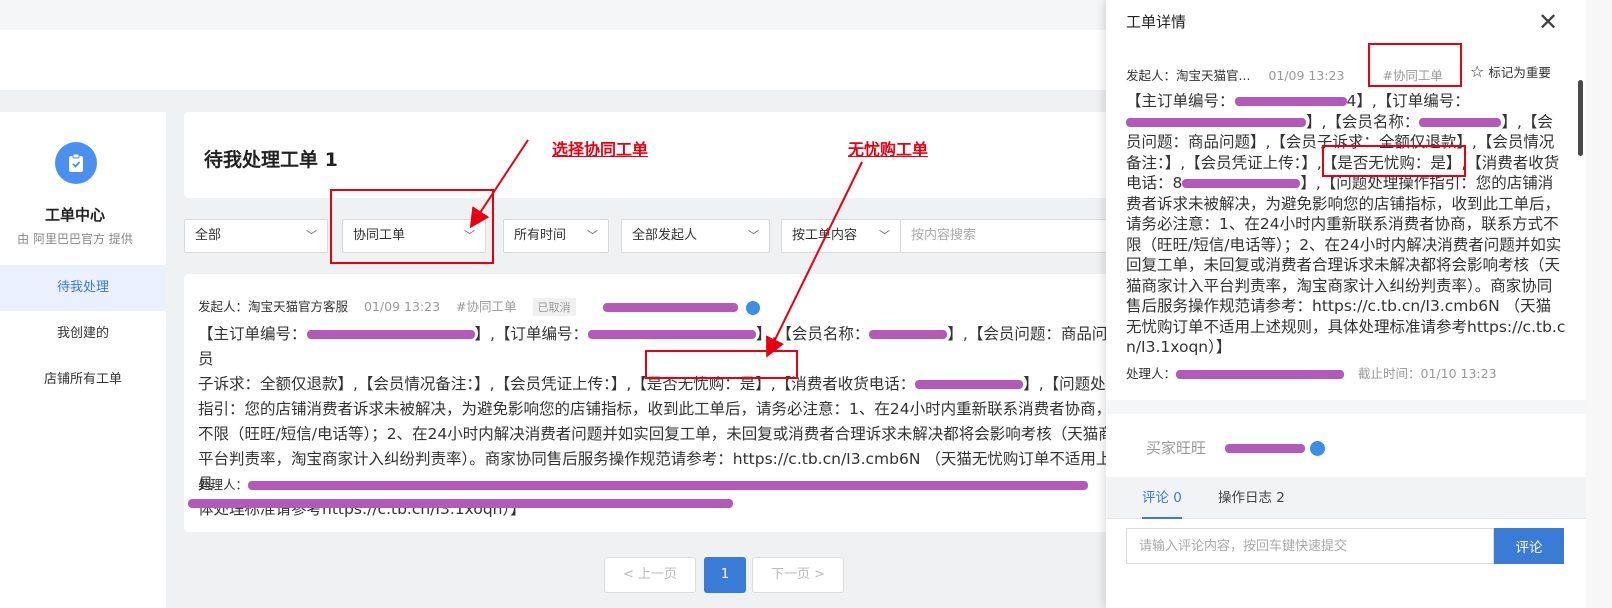  What do you see at coordinates (1548, 22) in the screenshot?
I see `close-icon: ✕` at bounding box center [1548, 22].